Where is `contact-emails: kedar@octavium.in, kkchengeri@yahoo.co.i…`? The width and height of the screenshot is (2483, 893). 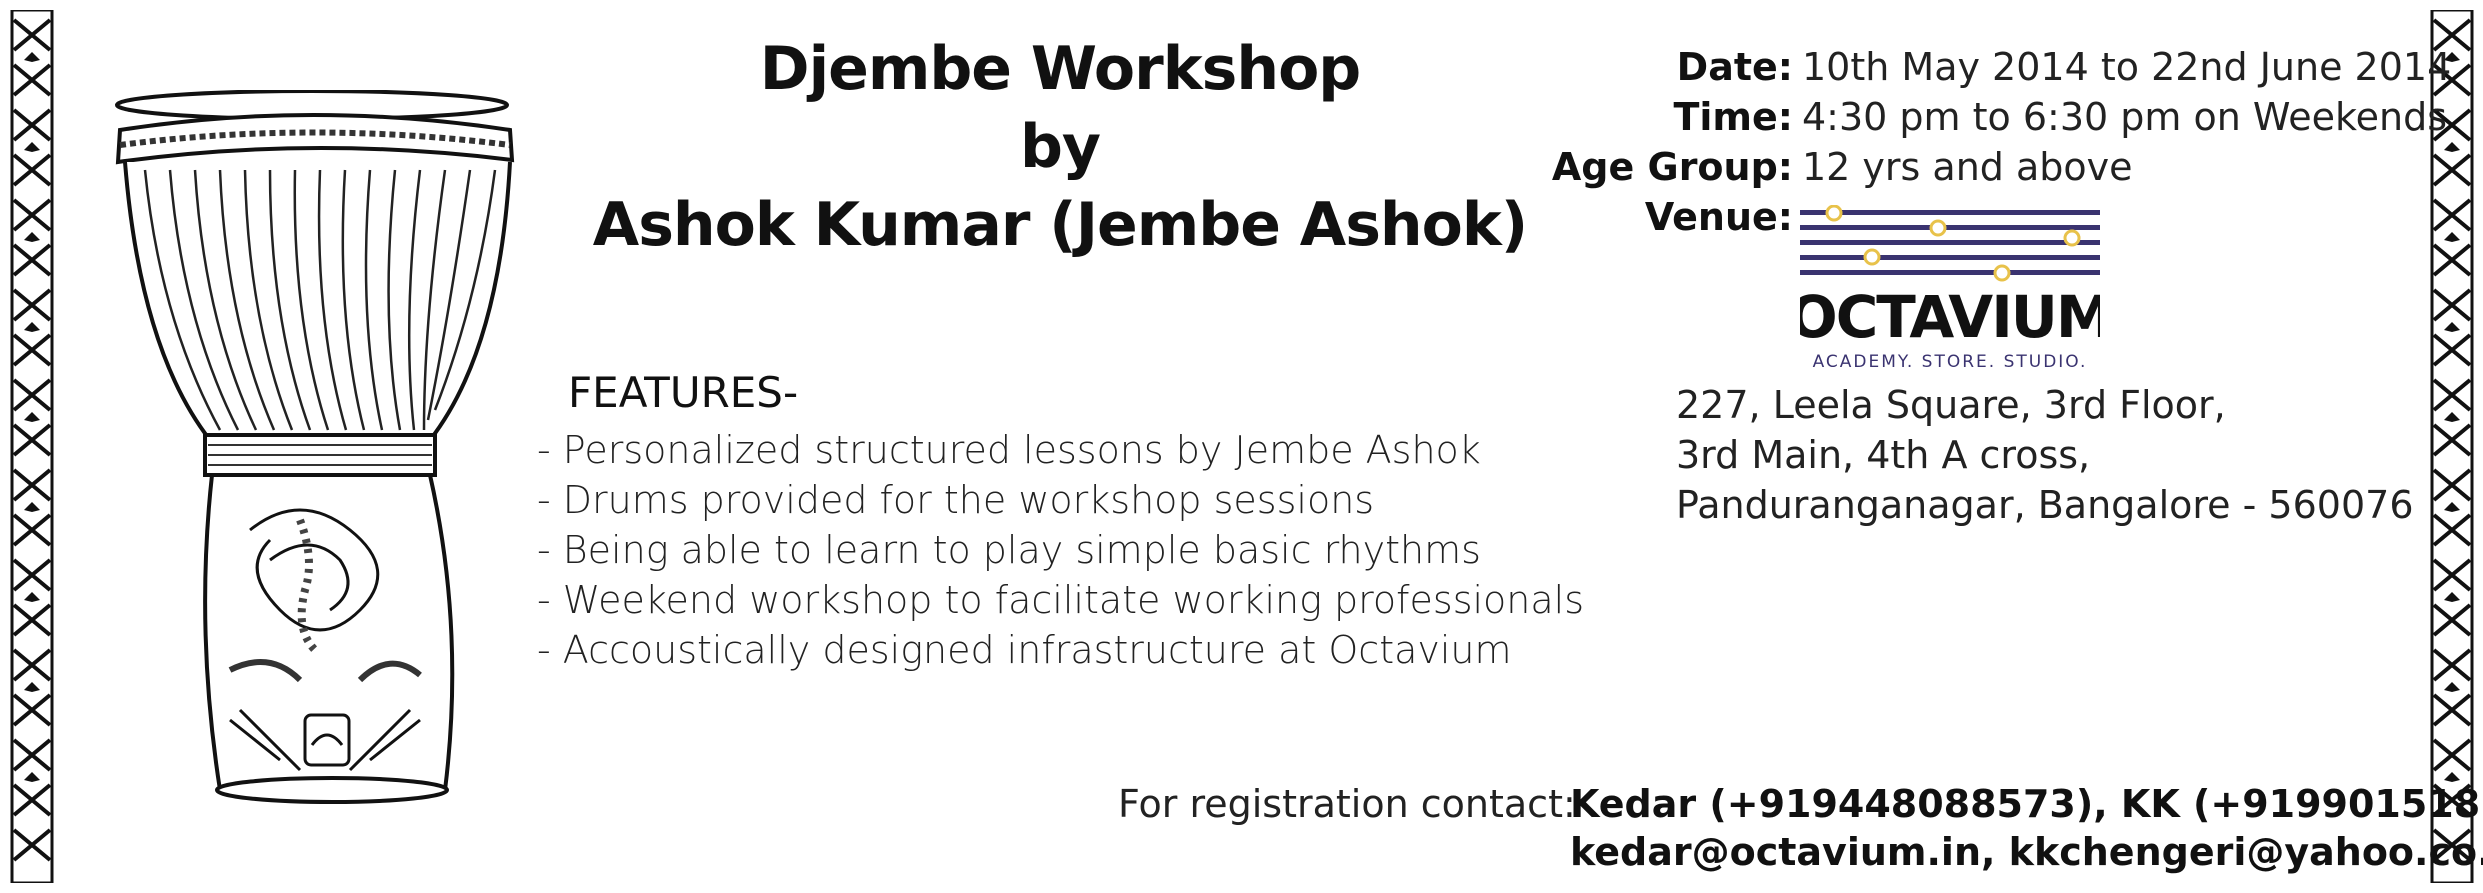 contact-emails: kedar@octavium.in, kkchengeri@yahoo.co.i… is located at coordinates (2026, 852).